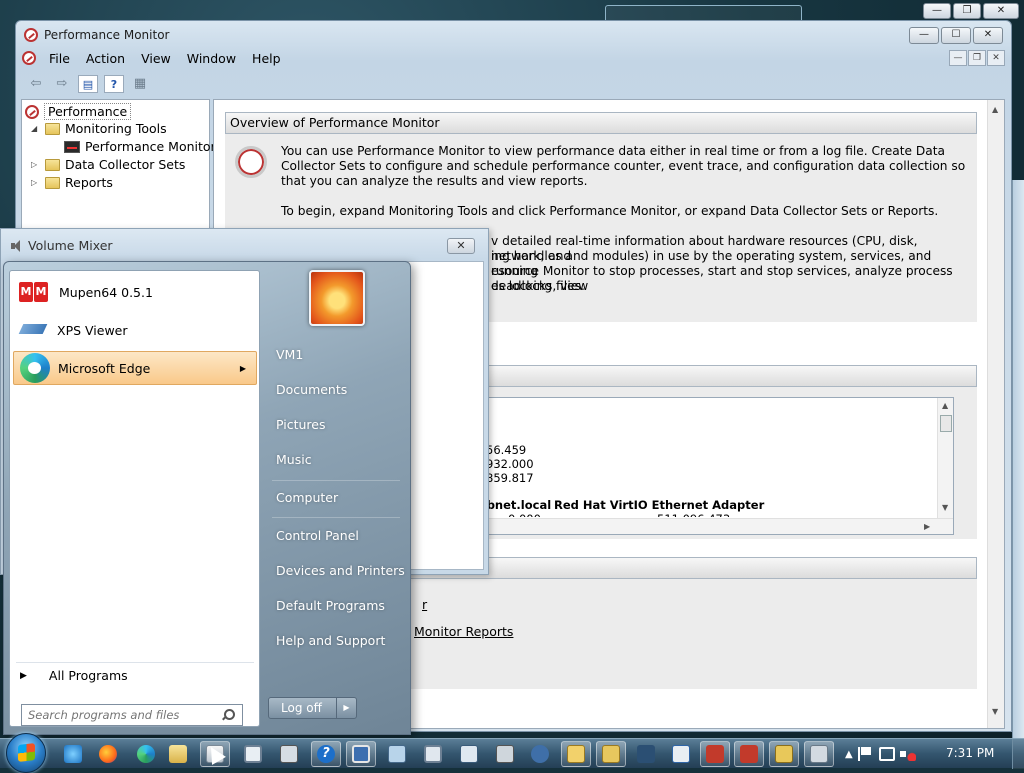 Image resolution: width=1024 pixels, height=773 pixels. I want to click on start-link-computer: Computer, so click(307, 497).